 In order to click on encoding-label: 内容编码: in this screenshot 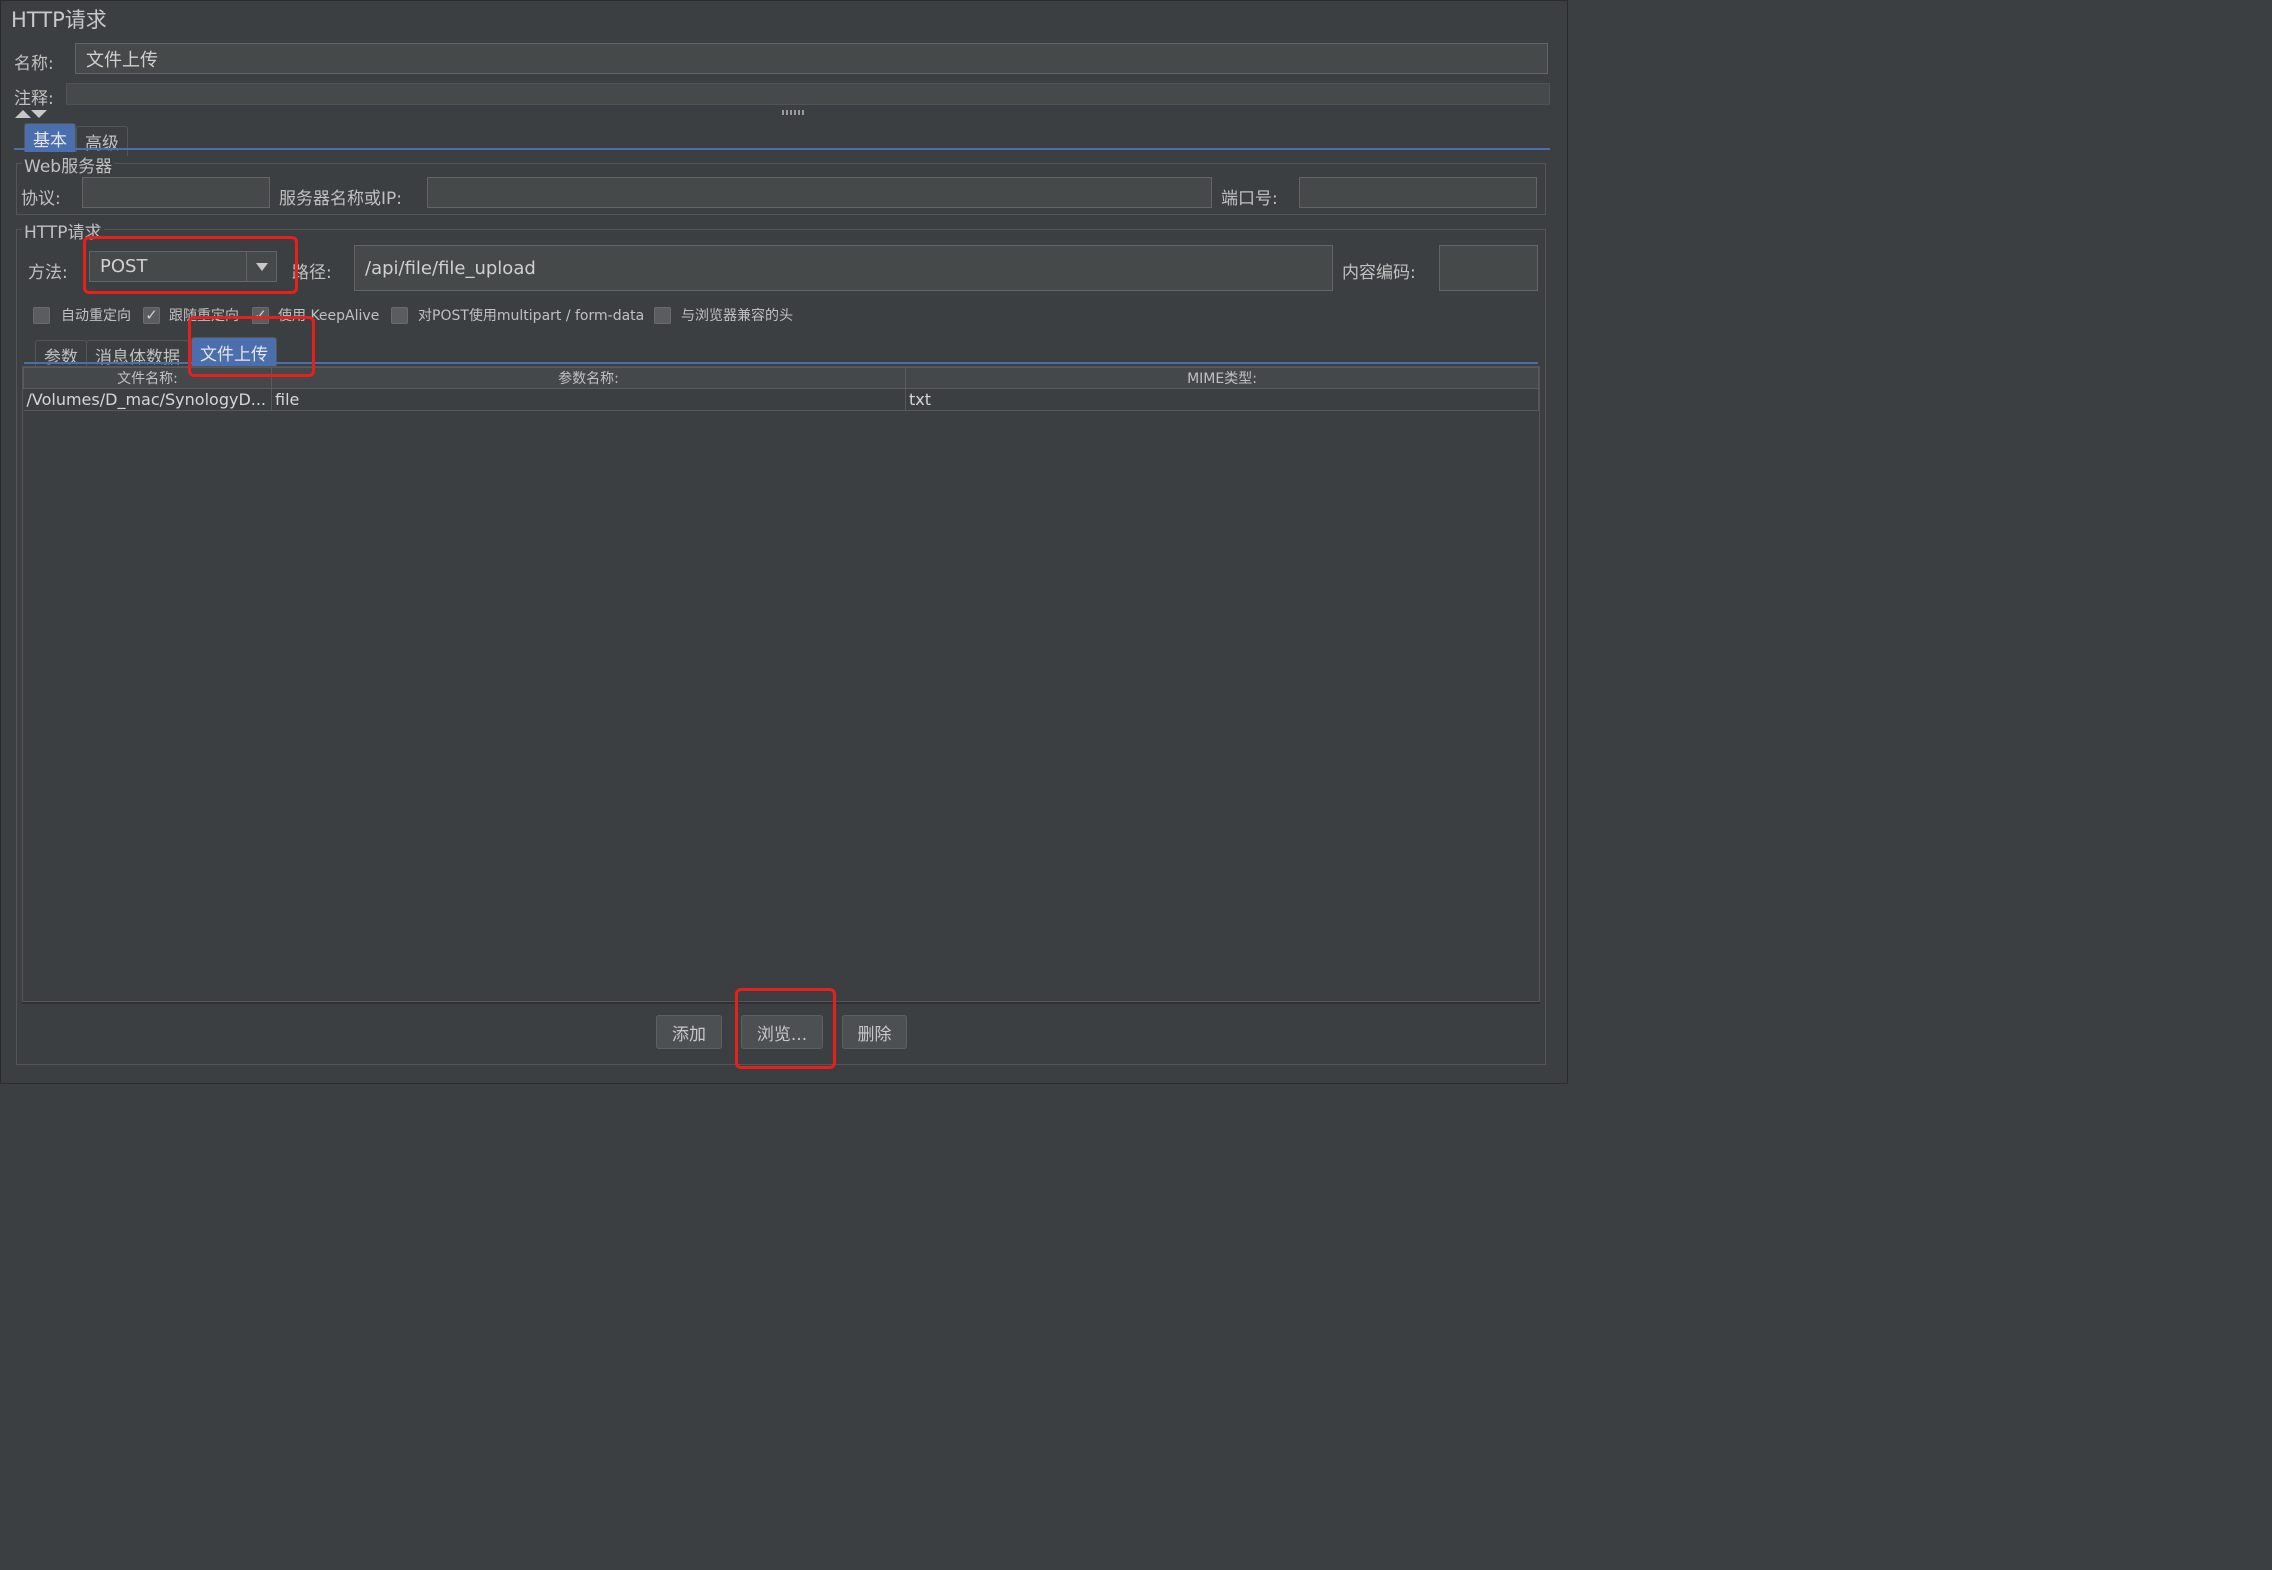, I will do `click(1379, 273)`.